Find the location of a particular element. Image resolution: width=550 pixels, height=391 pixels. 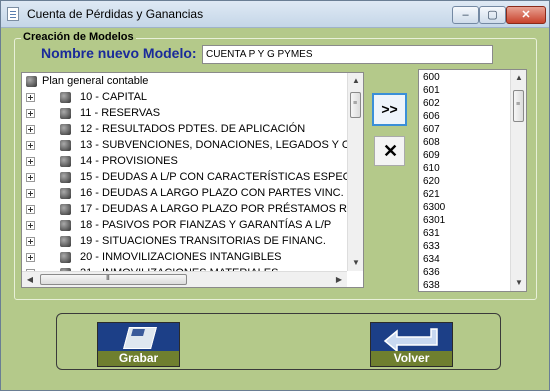

title-bar: Cuenta de Pérdidas y Ganancias ‒ ▢ ✕ is located at coordinates (275, 14).